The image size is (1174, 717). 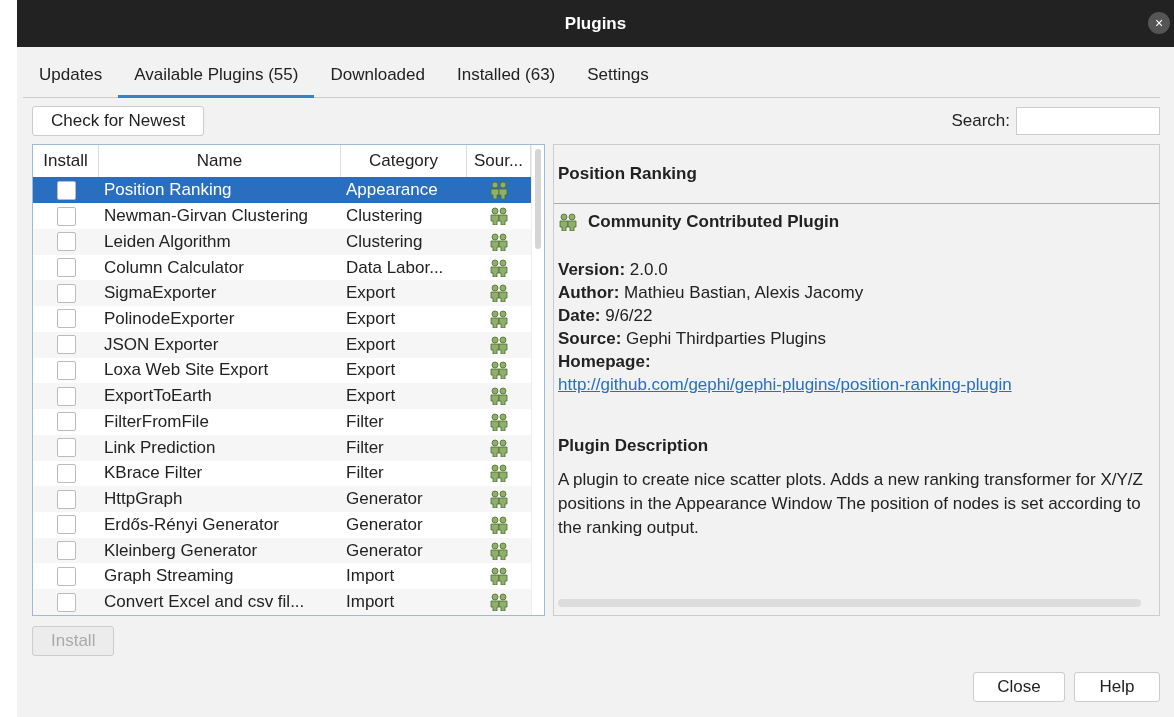 I want to click on table-cell-text: PolinodeExporter, so click(x=169, y=318).